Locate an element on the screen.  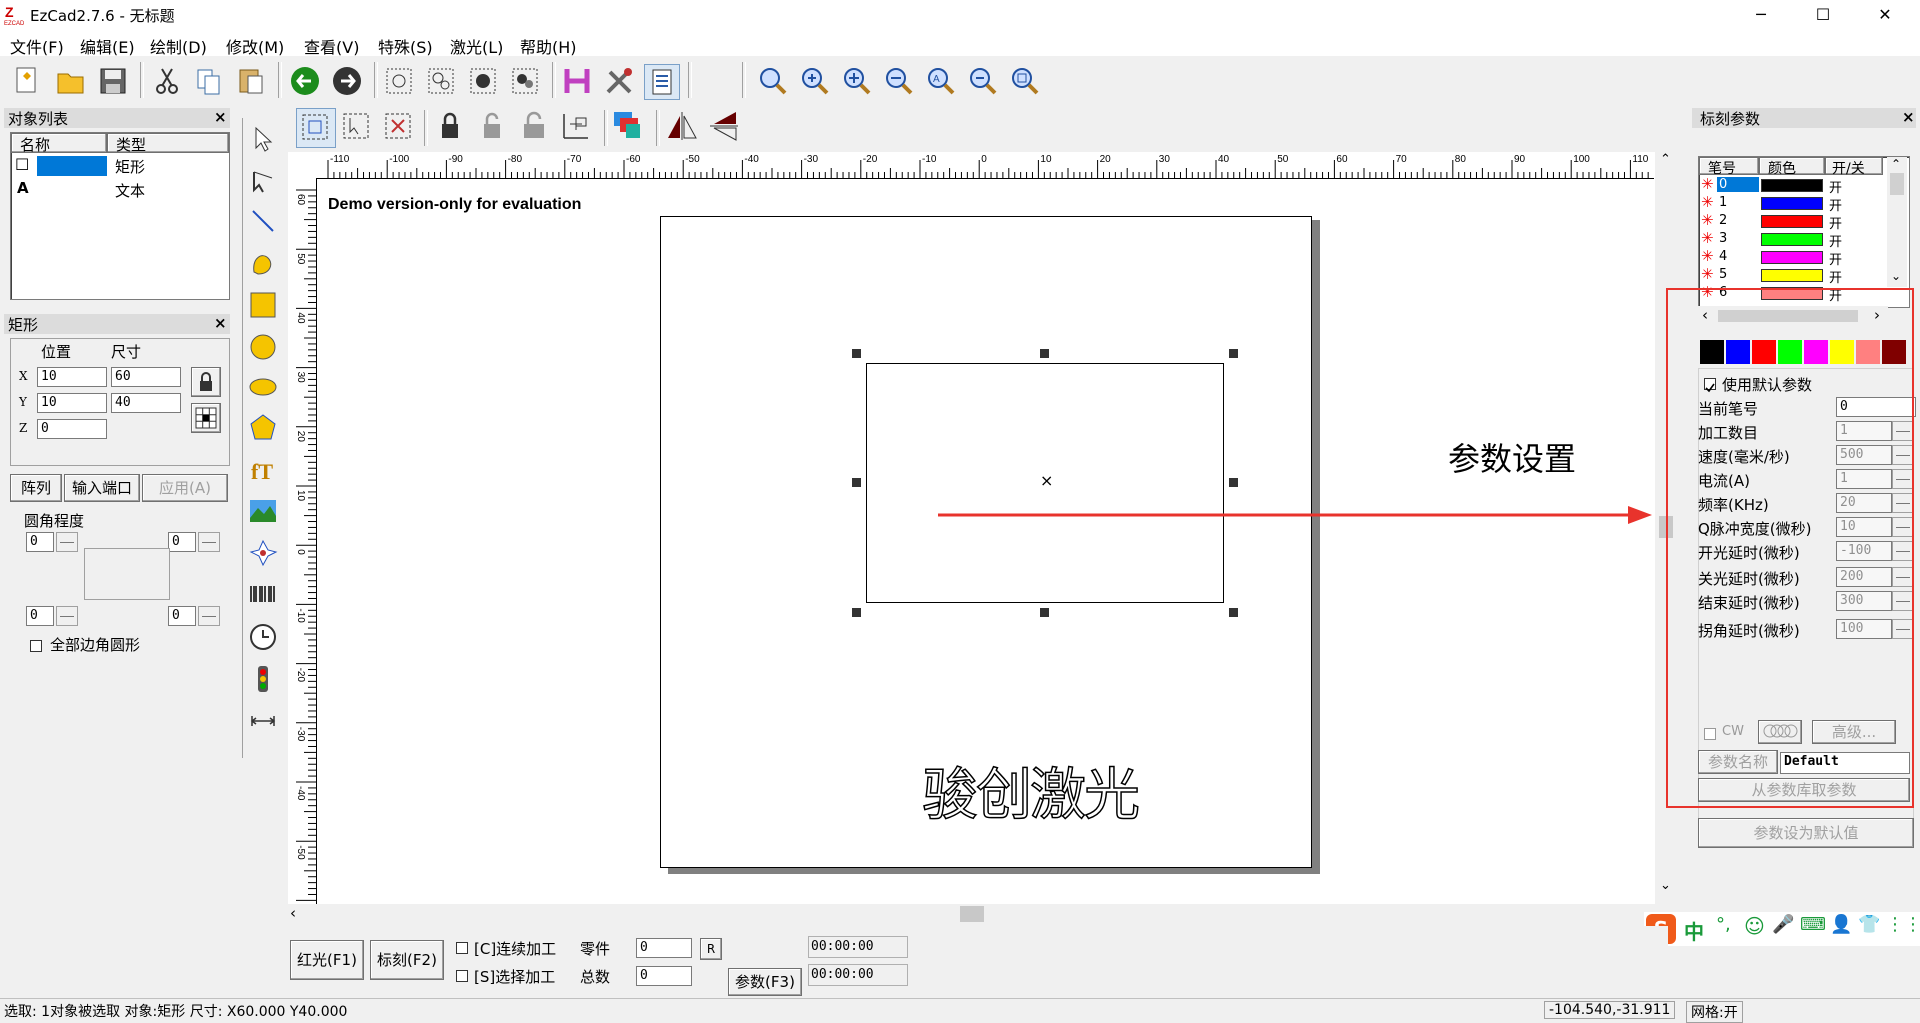
pen-row: ✳ 4 开 is located at coordinates (1786, 257).